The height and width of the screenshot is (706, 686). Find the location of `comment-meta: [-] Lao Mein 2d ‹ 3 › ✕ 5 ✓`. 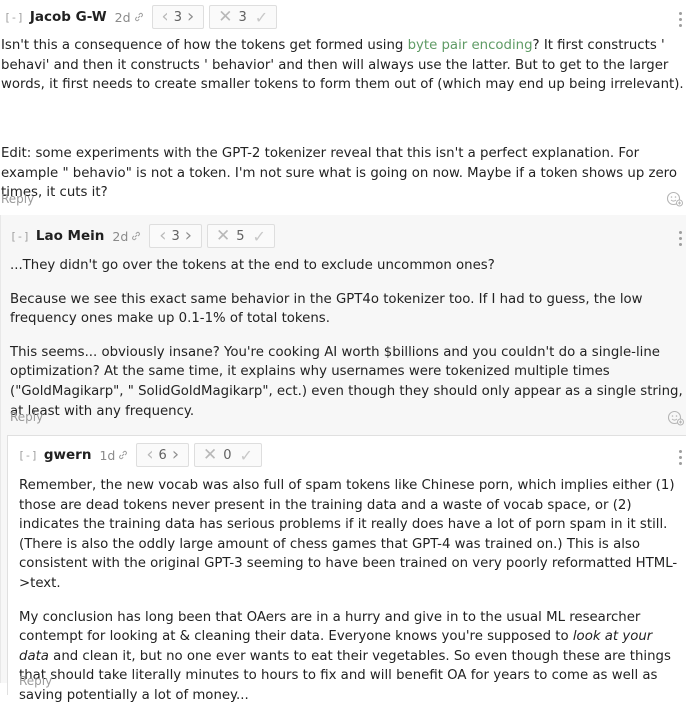

comment-meta: [-] Lao Mein 2d ‹ 3 › ✕ 5 ✓ is located at coordinates (145, 236).